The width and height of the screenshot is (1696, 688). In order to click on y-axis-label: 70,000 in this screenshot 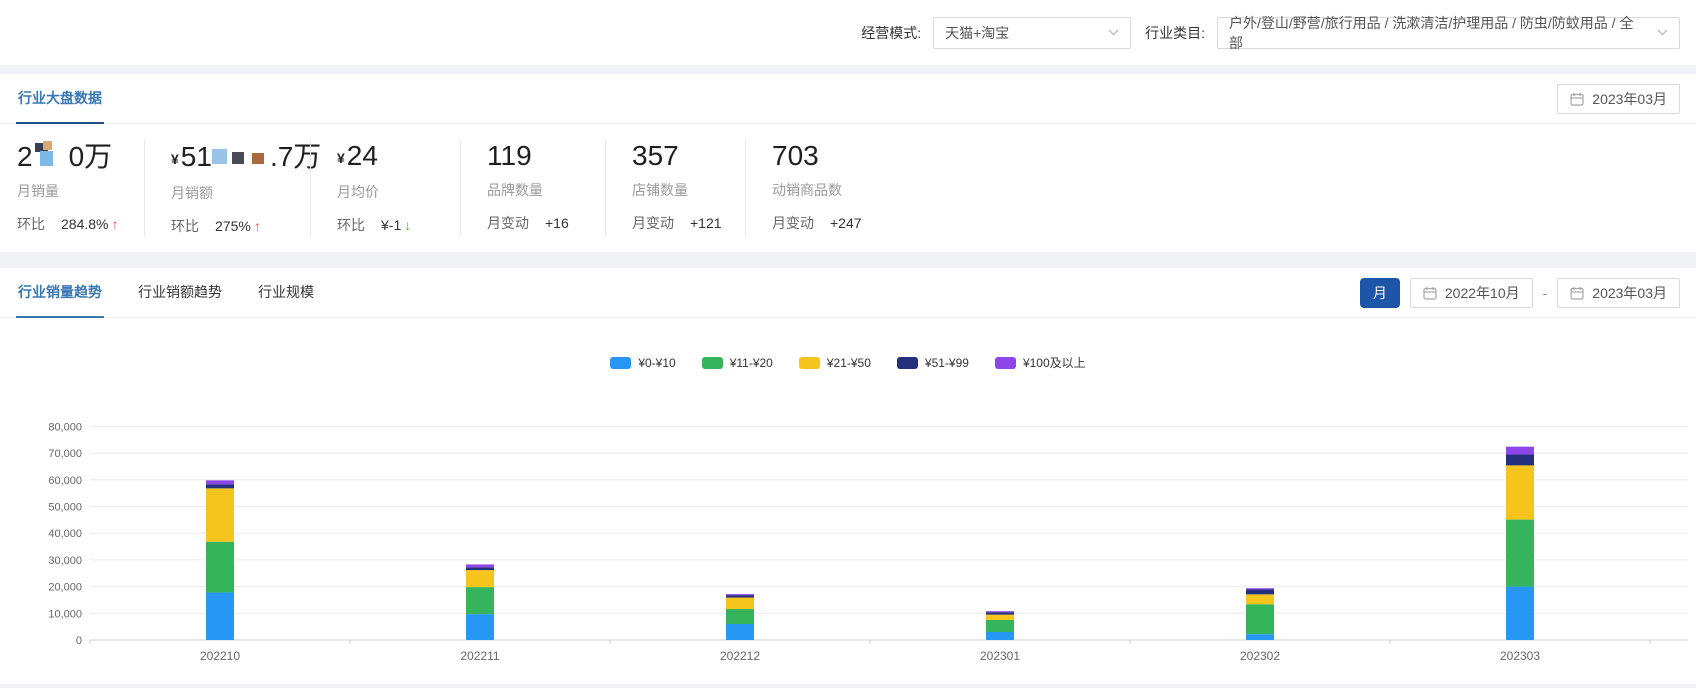, I will do `click(65, 454)`.